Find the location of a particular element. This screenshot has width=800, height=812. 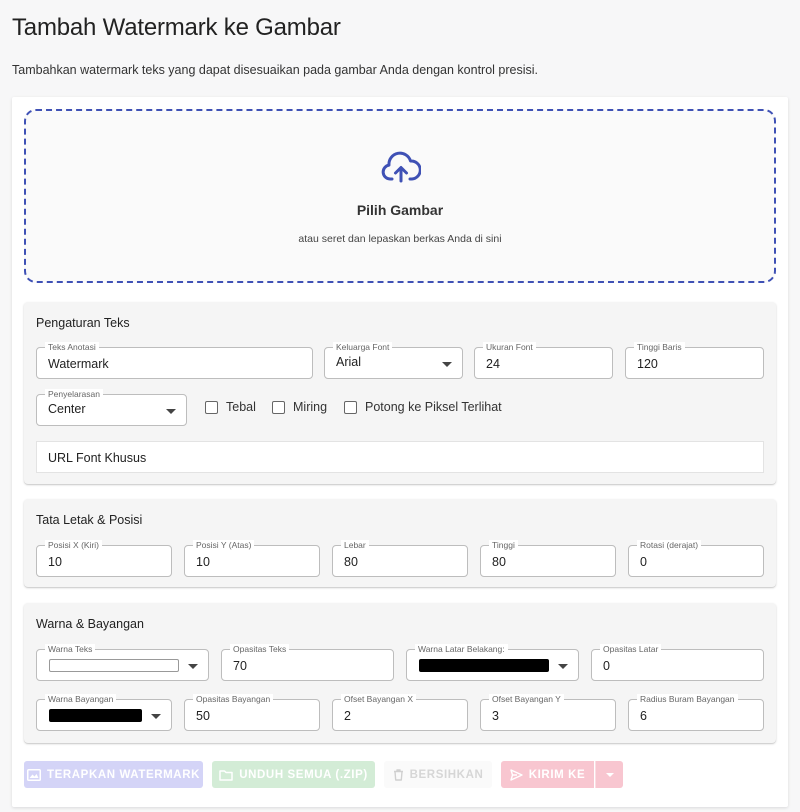

checkbox-label: Miring is located at coordinates (310, 407).